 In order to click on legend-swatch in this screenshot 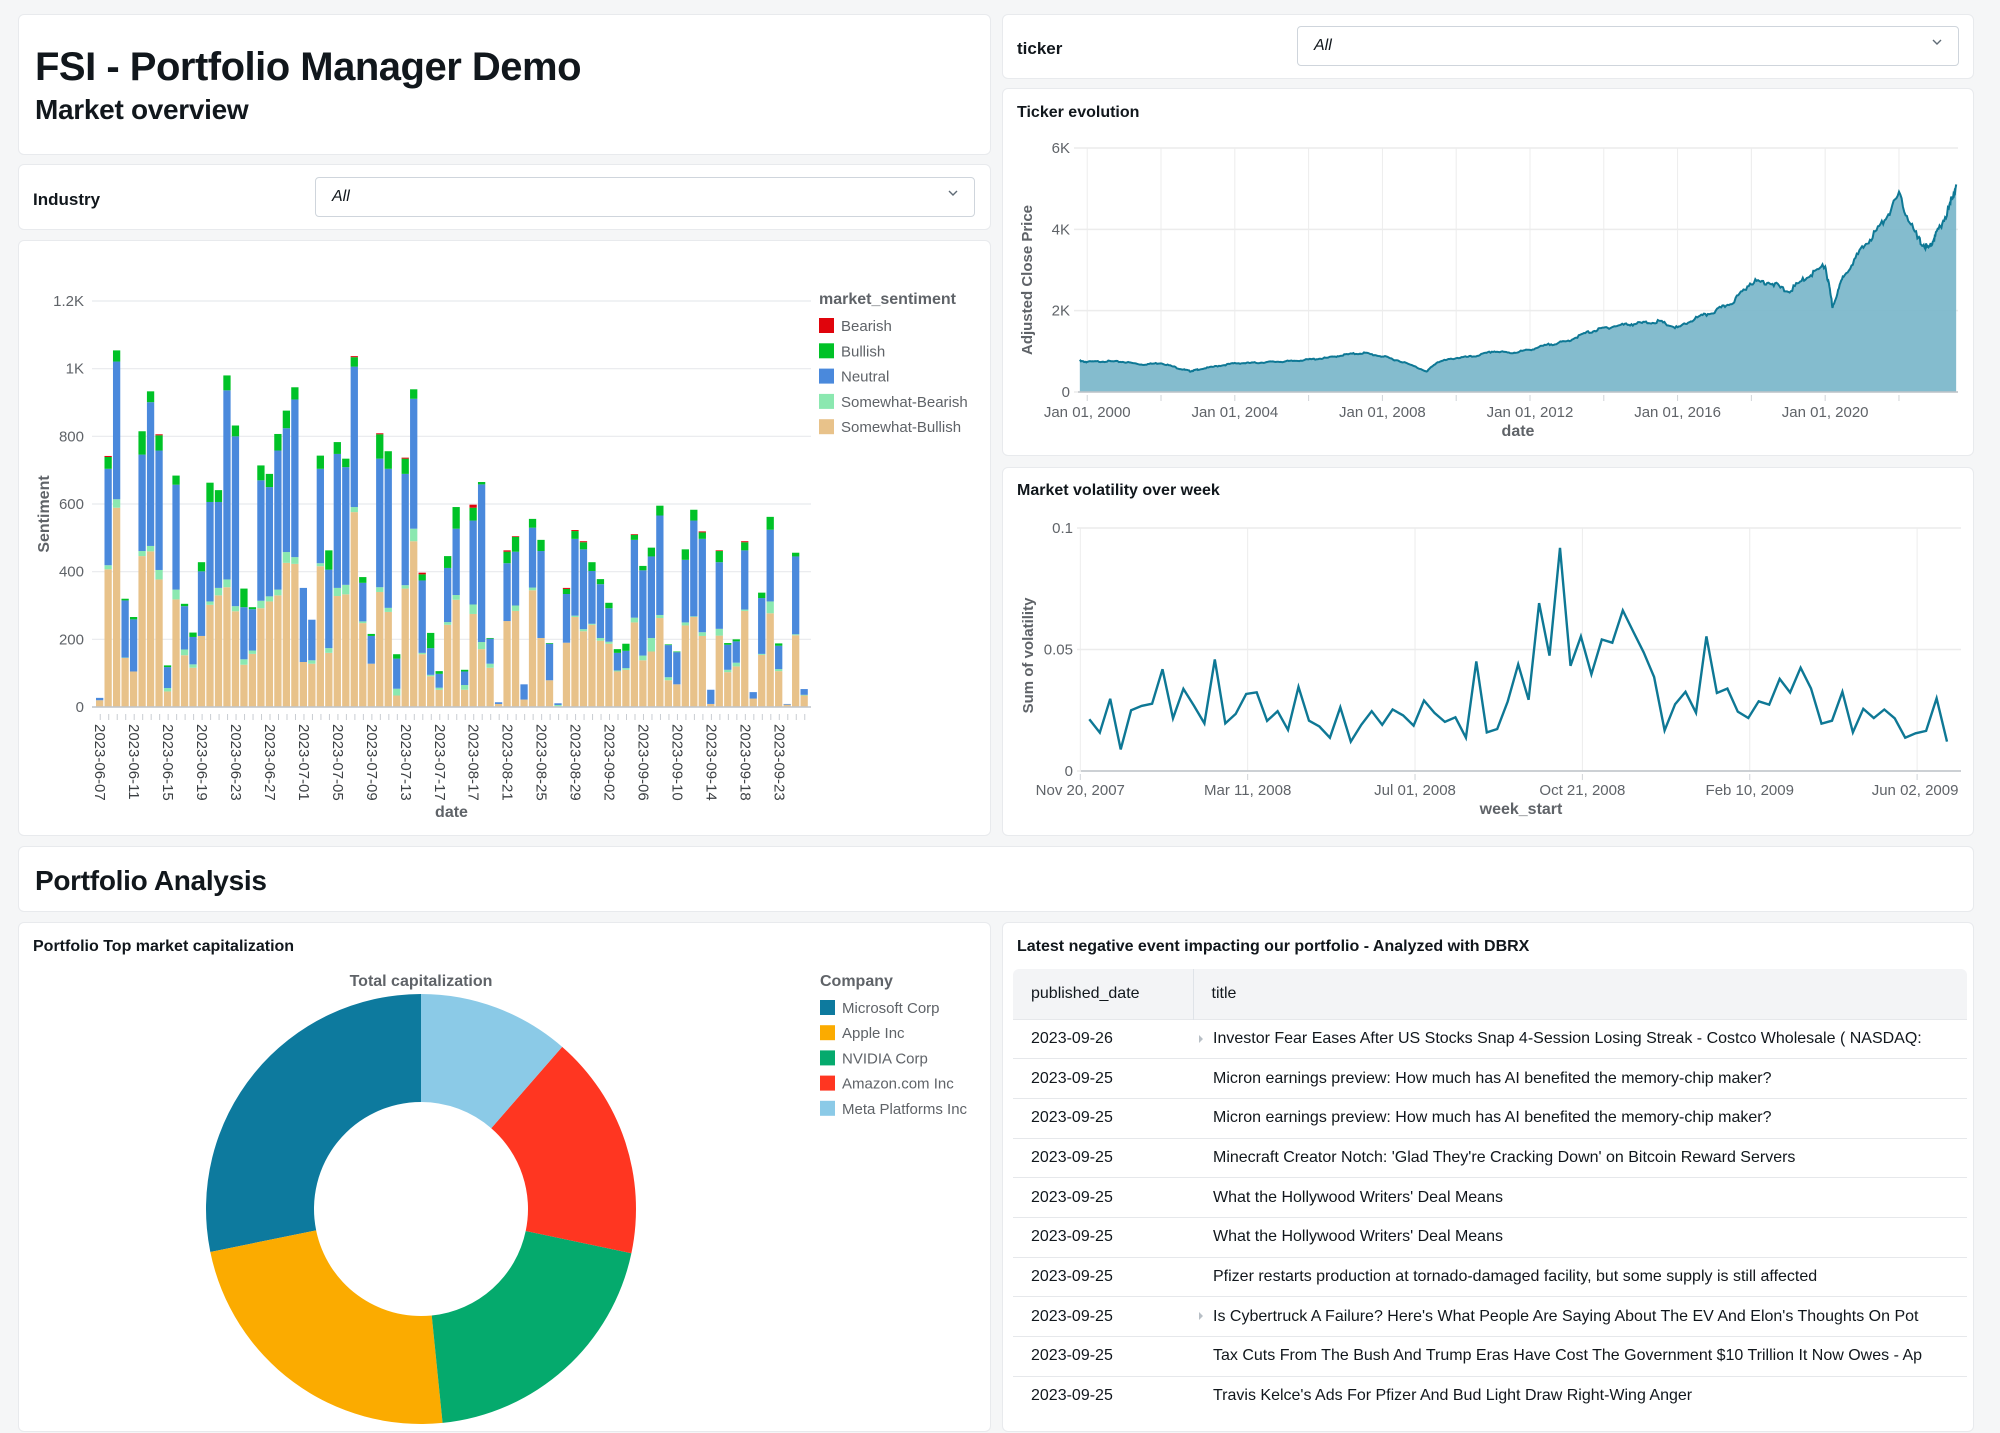, I will do `click(827, 1108)`.